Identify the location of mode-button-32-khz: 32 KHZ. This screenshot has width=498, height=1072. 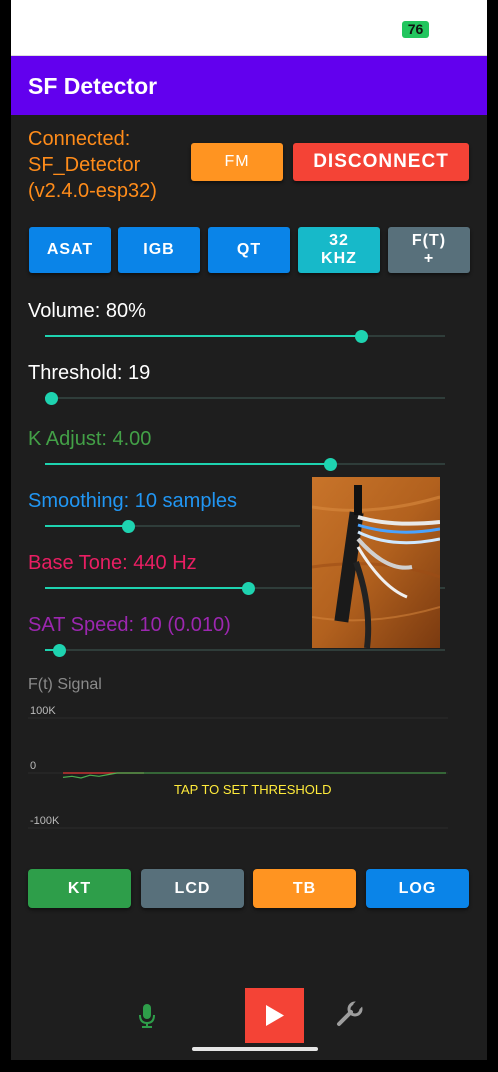
(339, 250).